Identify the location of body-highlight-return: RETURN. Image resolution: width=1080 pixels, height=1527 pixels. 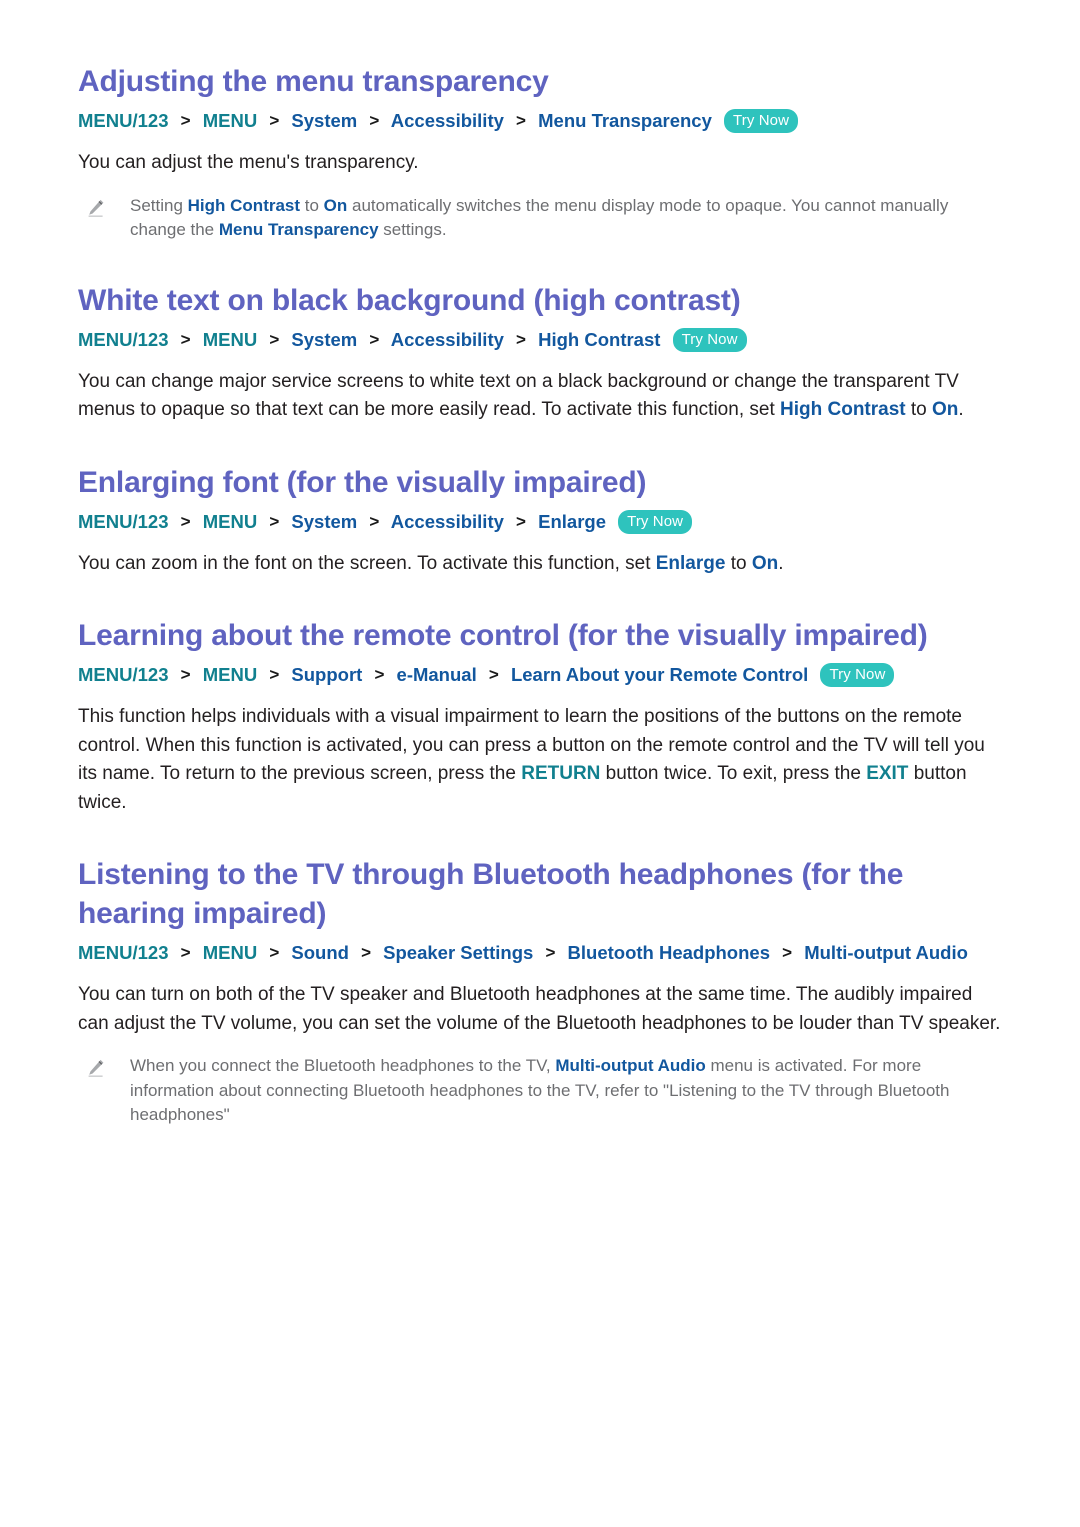
(561, 773).